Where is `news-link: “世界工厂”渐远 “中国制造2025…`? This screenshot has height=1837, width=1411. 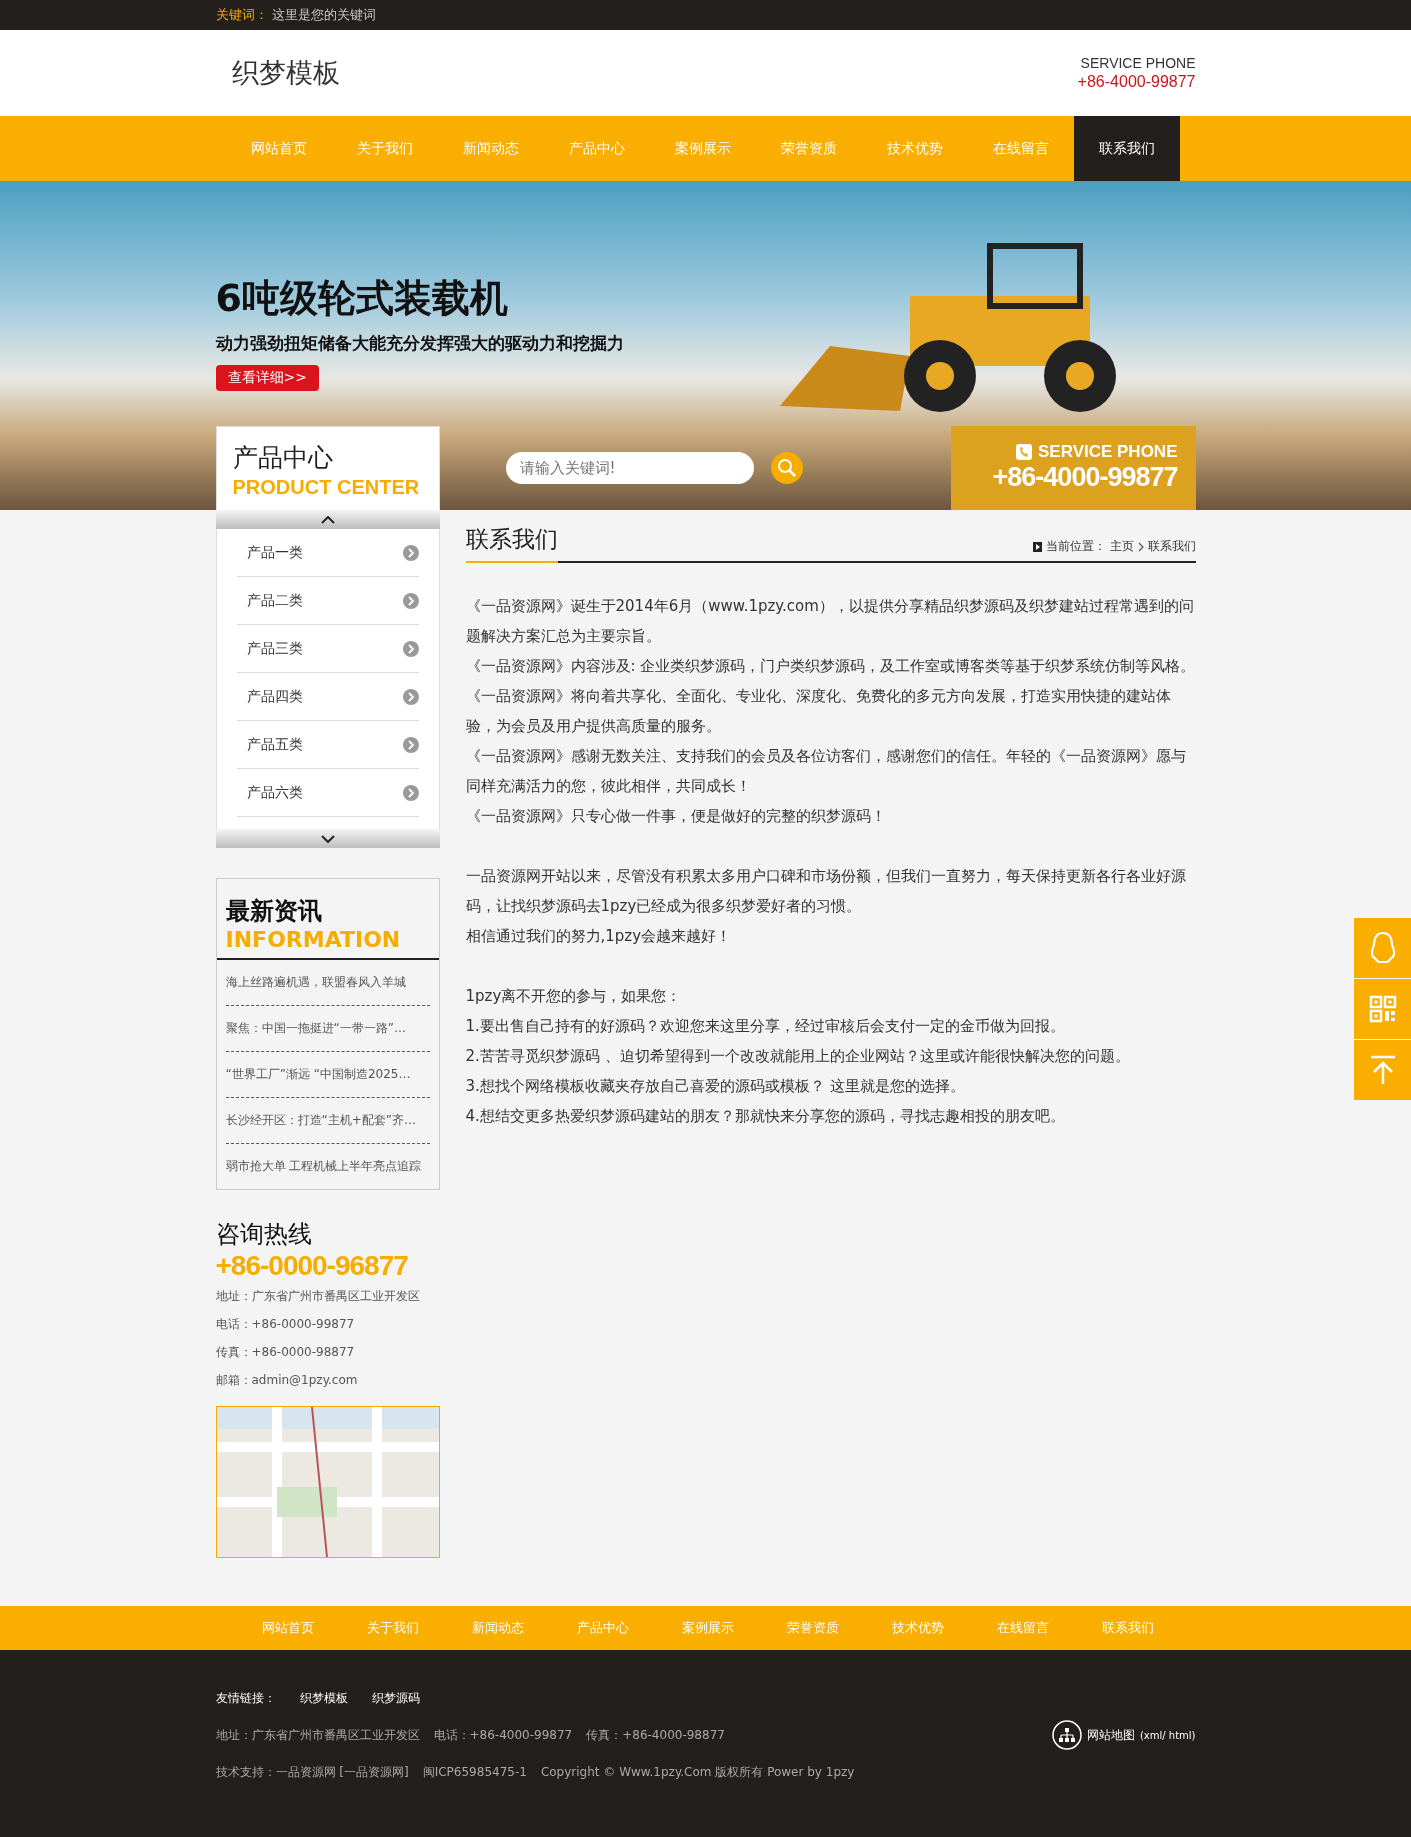
news-link: “世界工厂”渐远 “中国制造2025… is located at coordinates (327, 1075).